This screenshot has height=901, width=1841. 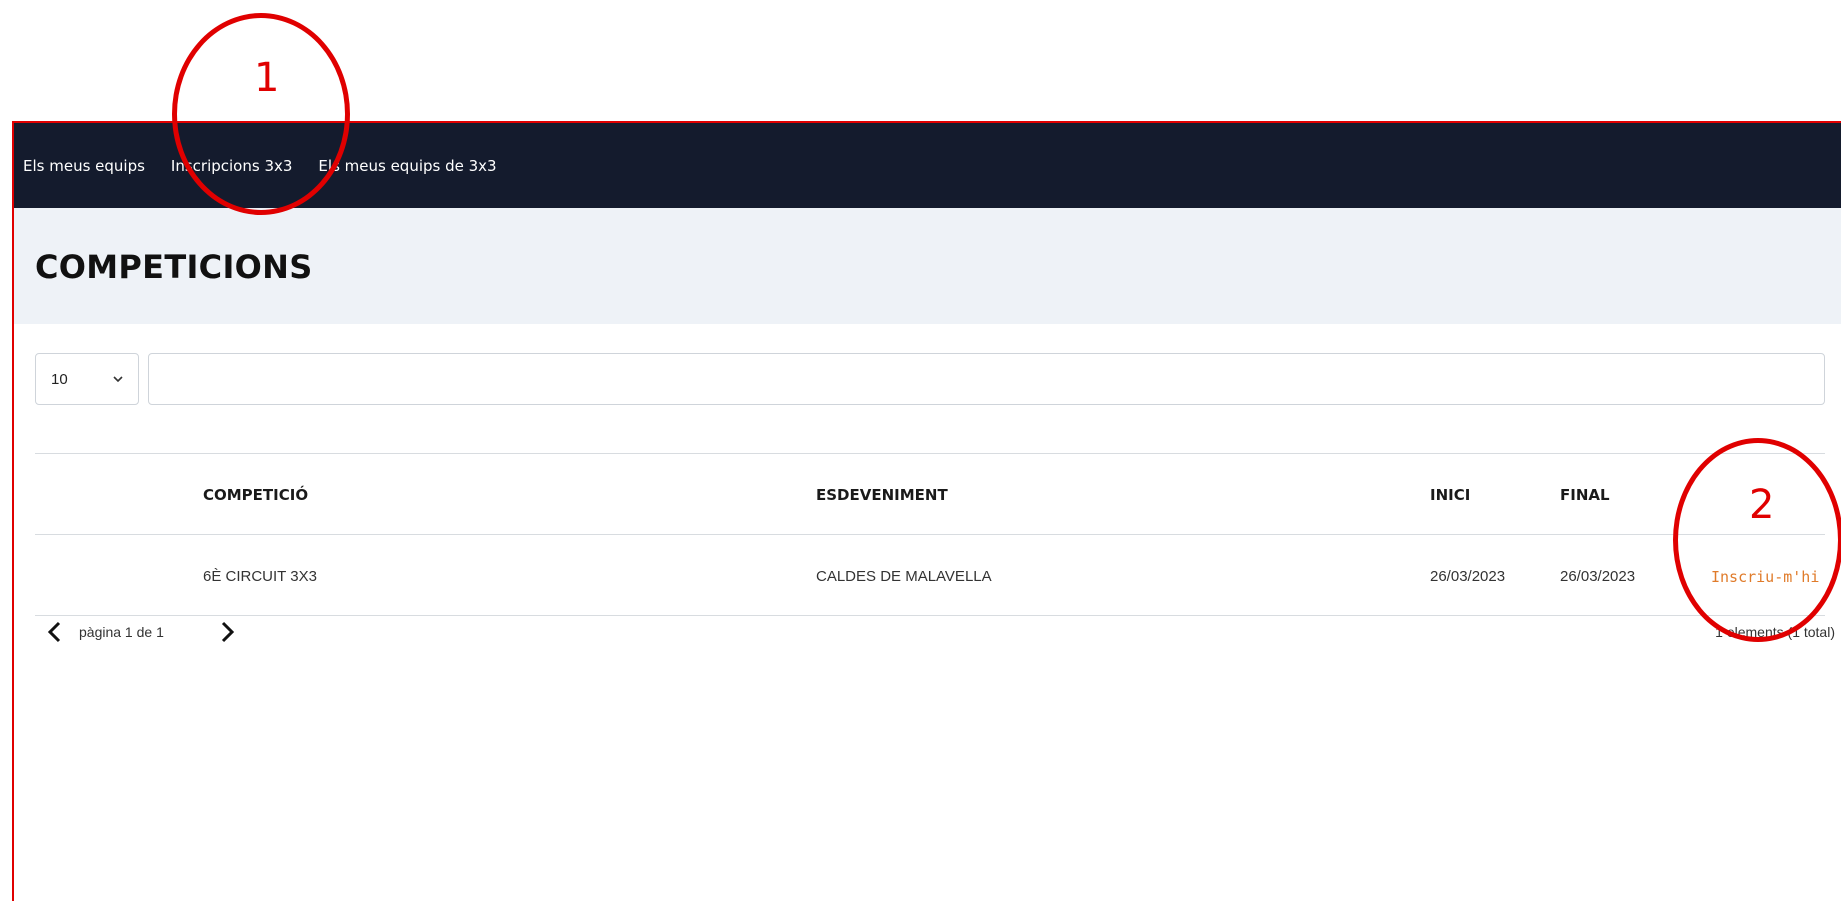 What do you see at coordinates (121, 632) in the screenshot?
I see `page-indicator: pàgina 1 de 1` at bounding box center [121, 632].